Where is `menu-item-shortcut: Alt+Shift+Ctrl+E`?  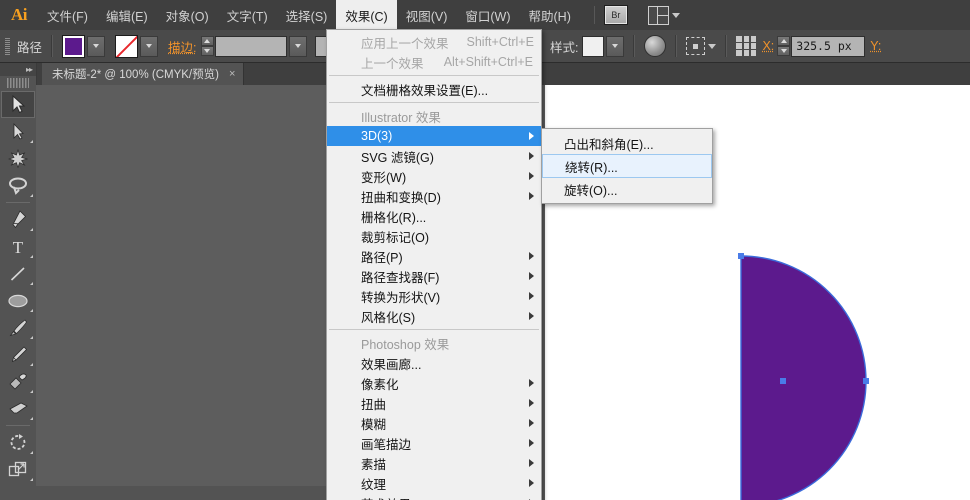 menu-item-shortcut: Alt+Shift+Ctrl+E is located at coordinates (488, 62).